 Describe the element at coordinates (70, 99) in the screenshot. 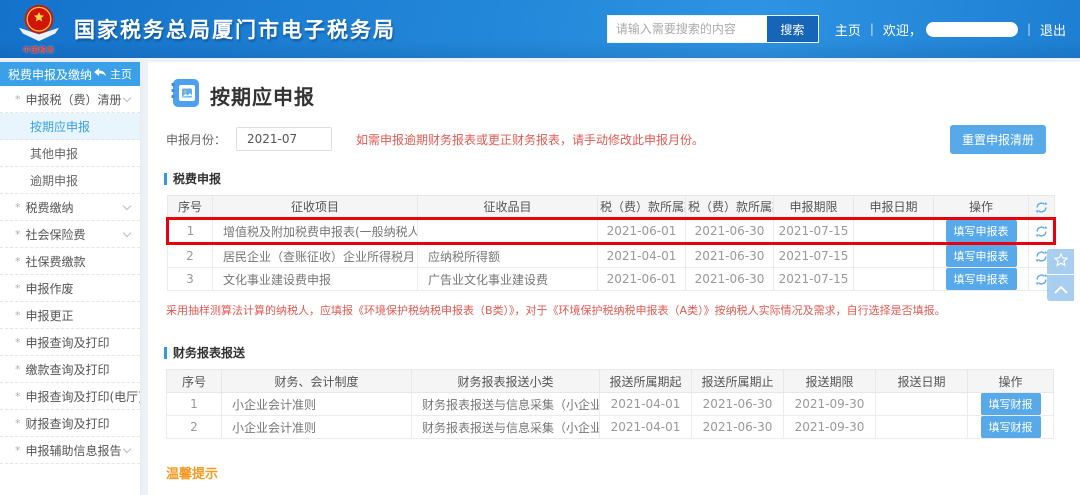

I see `sidebar-item-1: * 申报税（费）清册` at that location.